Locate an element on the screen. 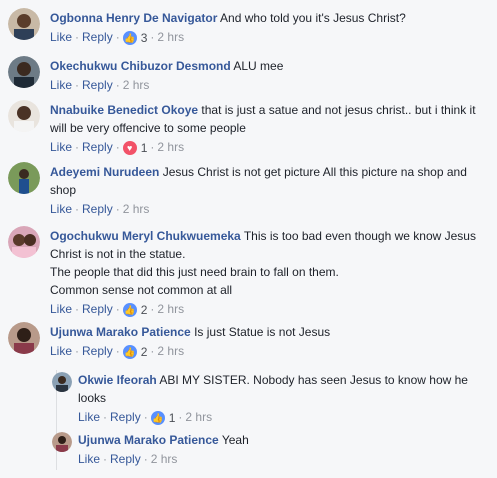 The image size is (497, 478). reaction-count: 👍 2 is located at coordinates (134, 352).